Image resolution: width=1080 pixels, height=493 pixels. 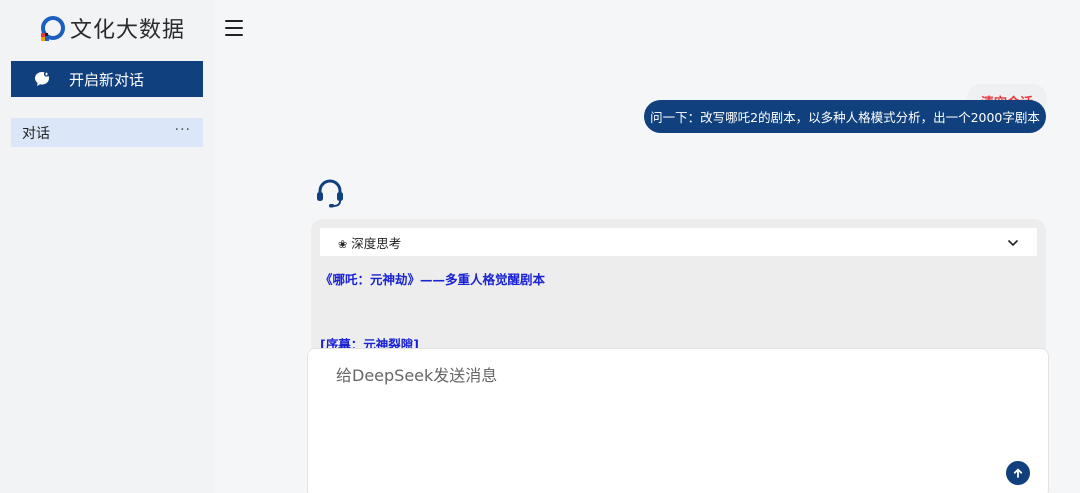 I want to click on deep-think-label-group: ❀ 深度思考, so click(x=369, y=242).